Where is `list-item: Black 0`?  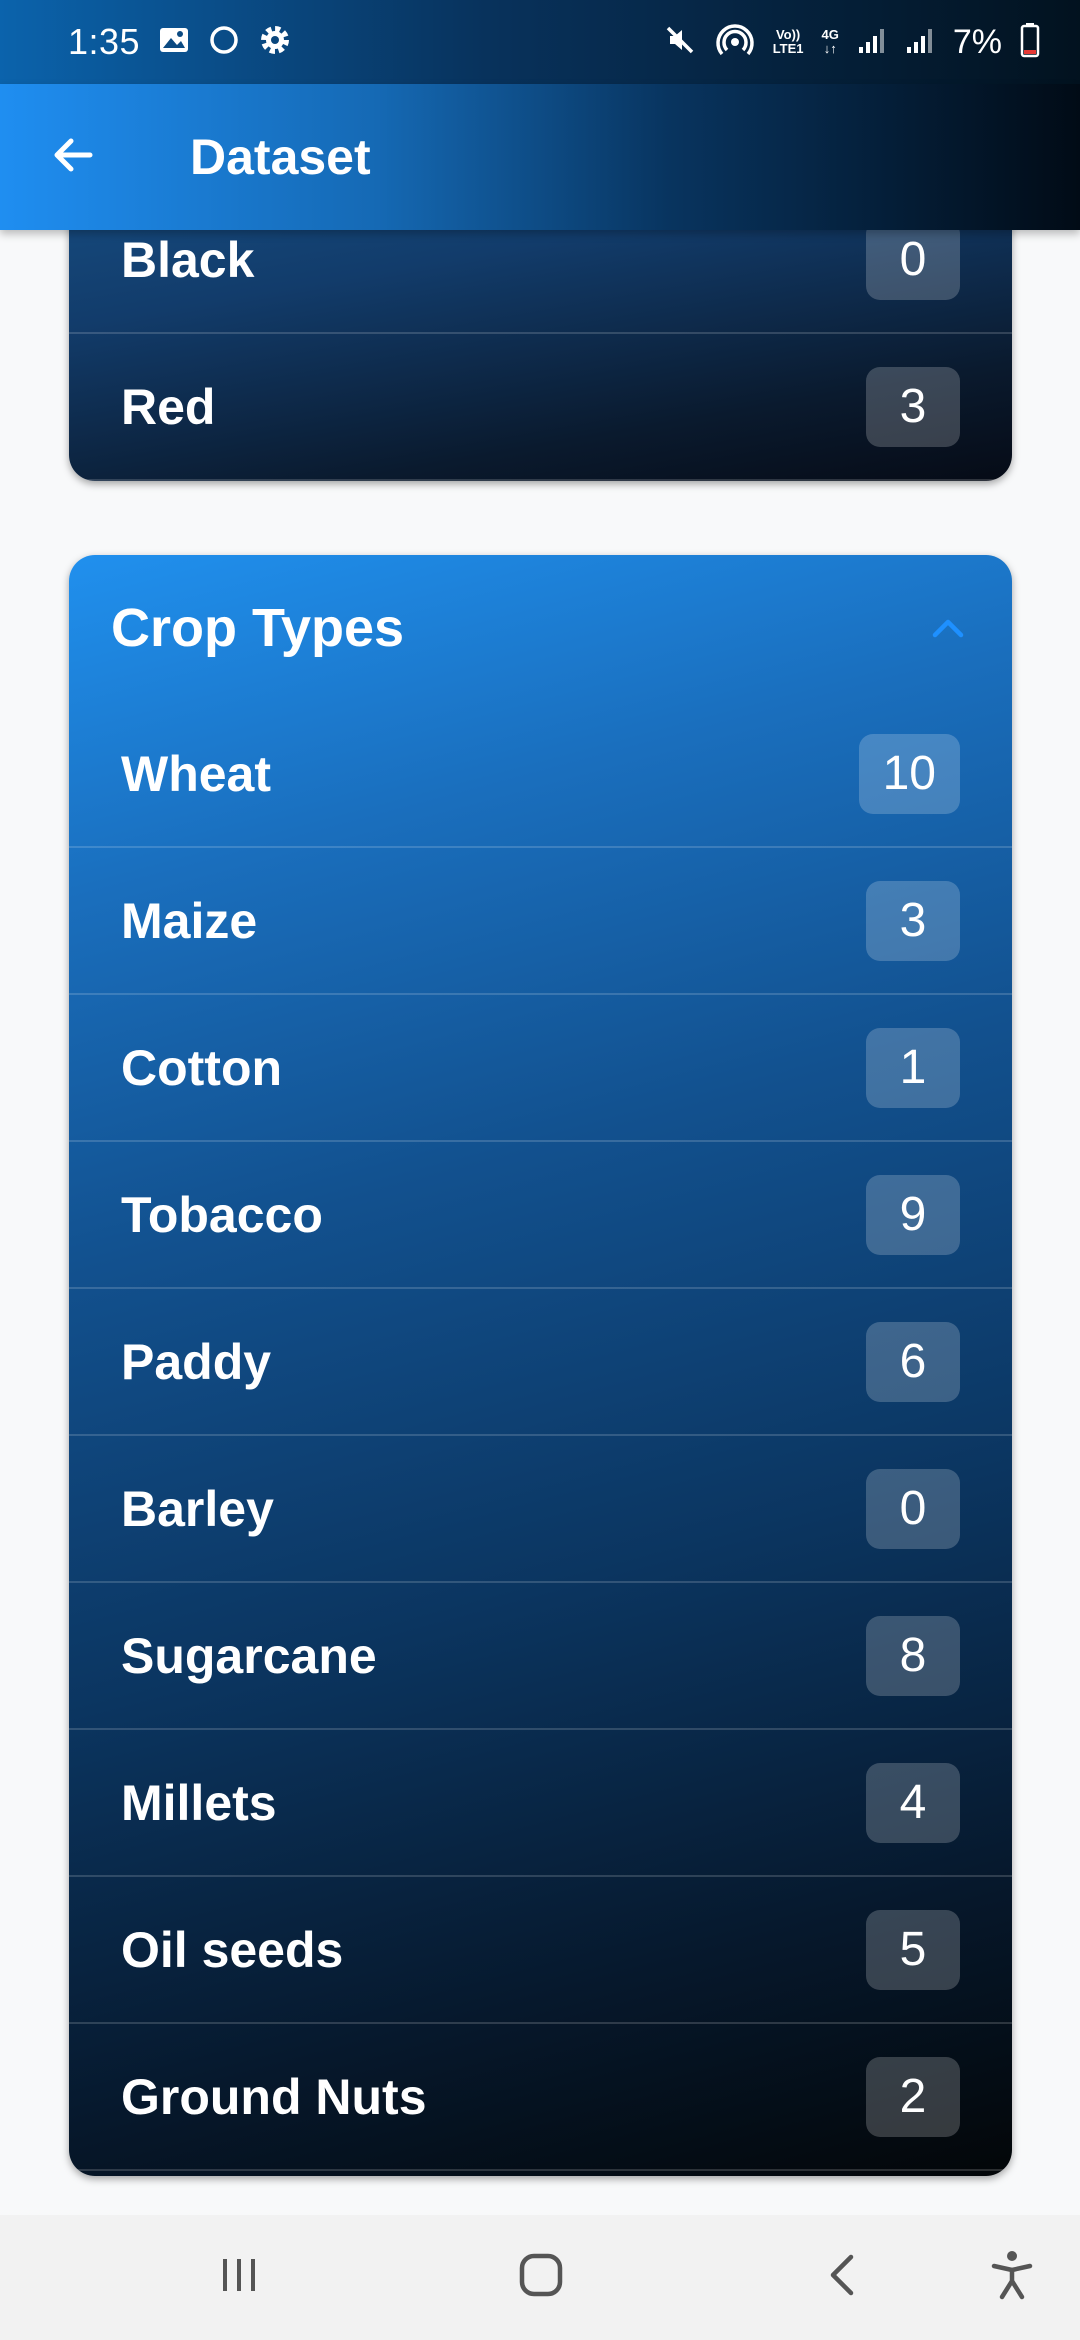 list-item: Black 0 is located at coordinates (540, 282).